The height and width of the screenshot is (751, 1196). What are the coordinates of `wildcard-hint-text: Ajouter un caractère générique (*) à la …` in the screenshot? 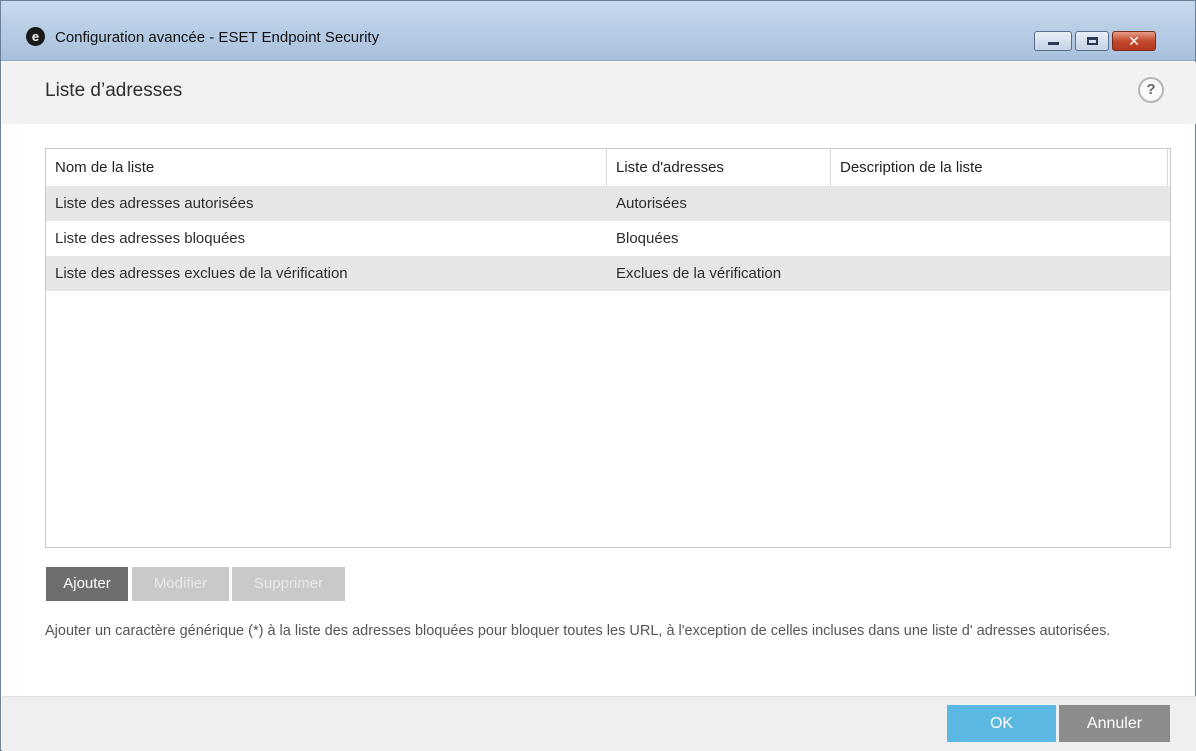 It's located at (578, 631).